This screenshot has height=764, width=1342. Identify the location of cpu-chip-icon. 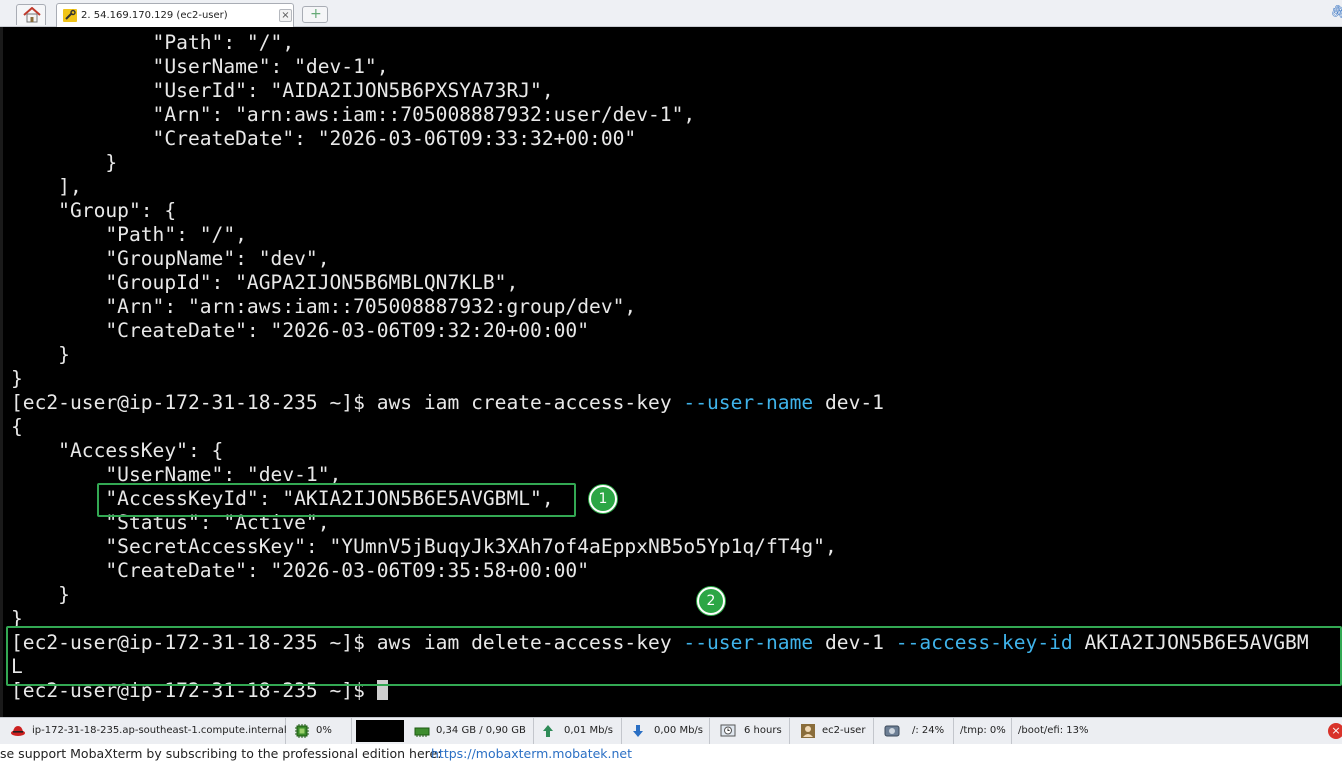
(302, 731).